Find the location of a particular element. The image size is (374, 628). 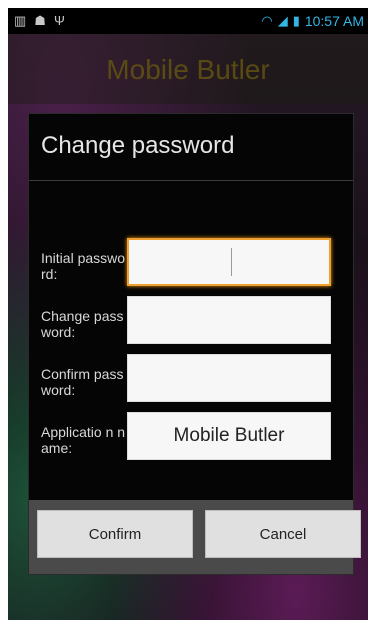

dialog-divider is located at coordinates (191, 180).